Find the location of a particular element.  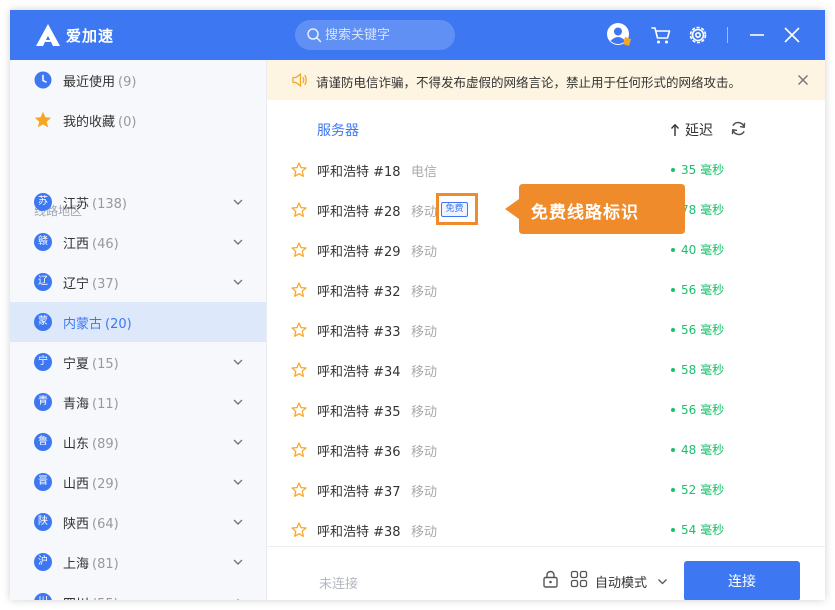

logo-icon is located at coordinates (48, 35).